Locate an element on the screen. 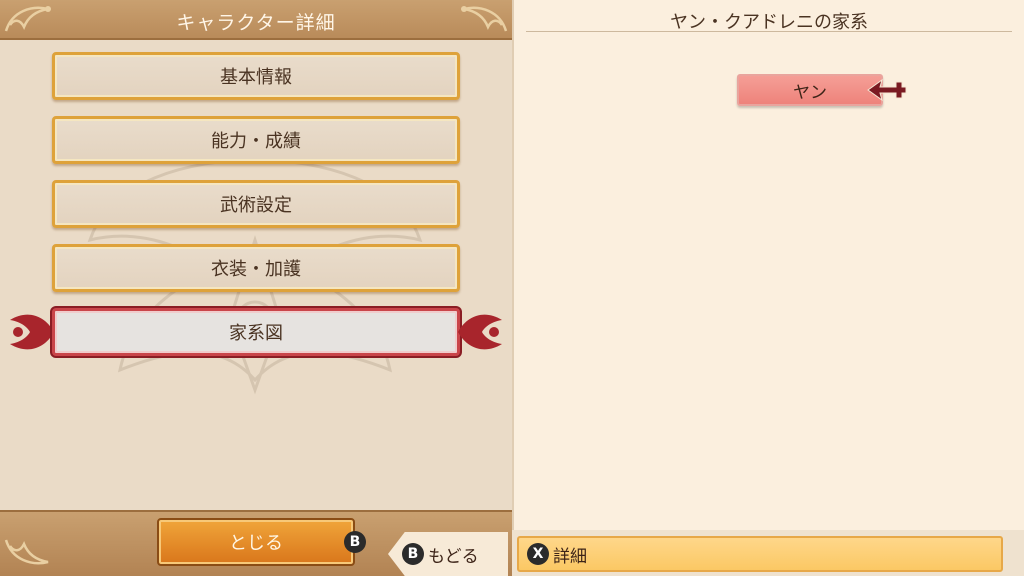 This screenshot has width=1024, height=576. close-button-label: とじる is located at coordinates (256, 543).